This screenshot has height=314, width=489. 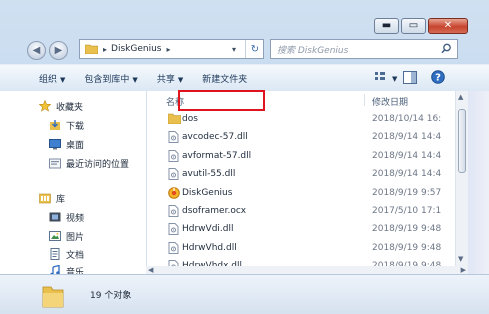 I want to click on highlight-box, so click(x=221, y=100).